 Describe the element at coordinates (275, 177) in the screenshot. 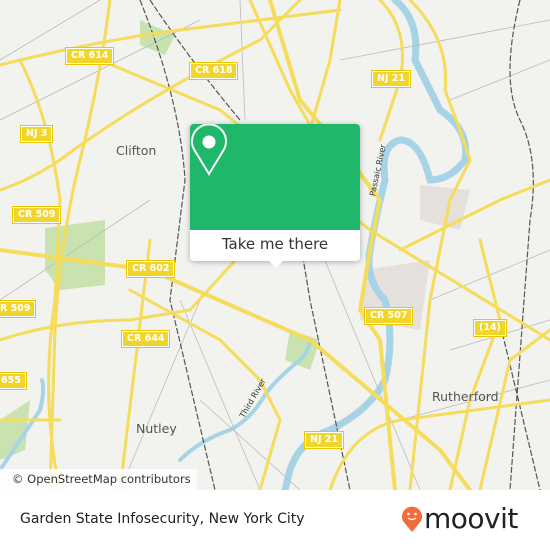

I see `popup-header` at that location.